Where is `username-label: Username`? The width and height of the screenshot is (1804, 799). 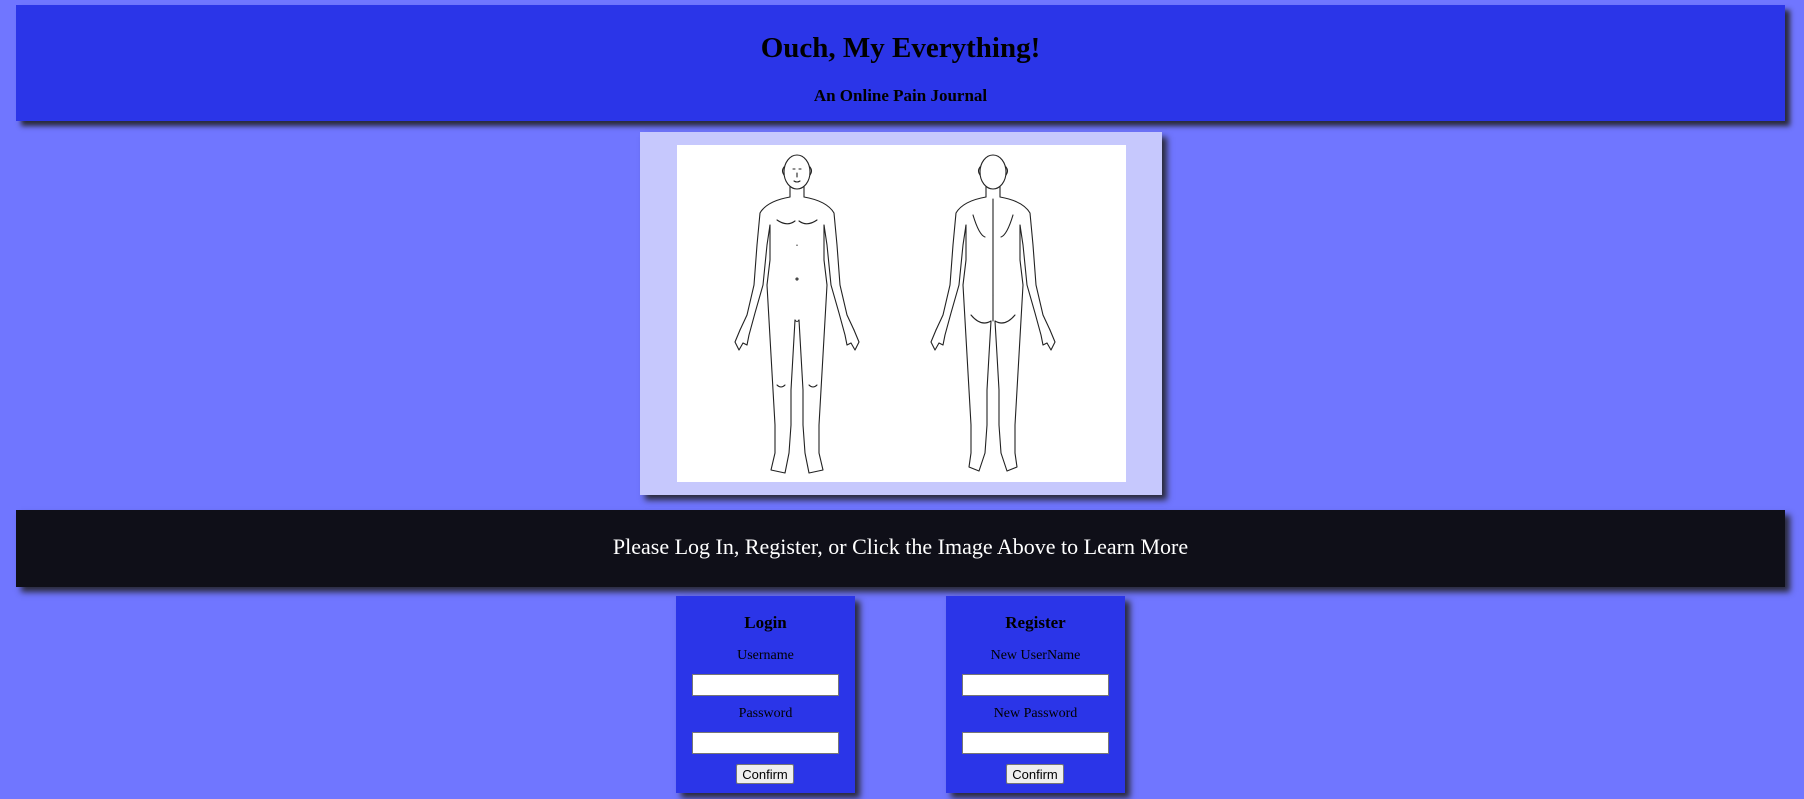 username-label: Username is located at coordinates (765, 655).